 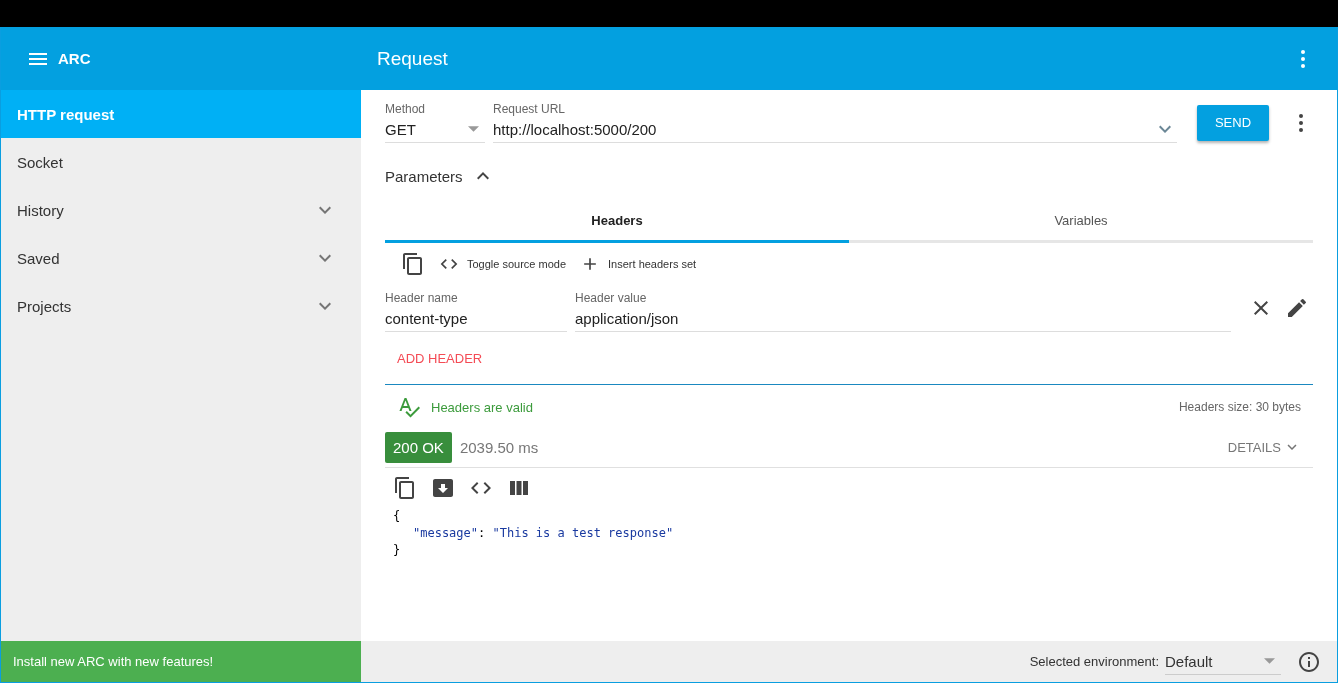 What do you see at coordinates (181, 306) in the screenshot?
I see `sidebar-item: Projects` at bounding box center [181, 306].